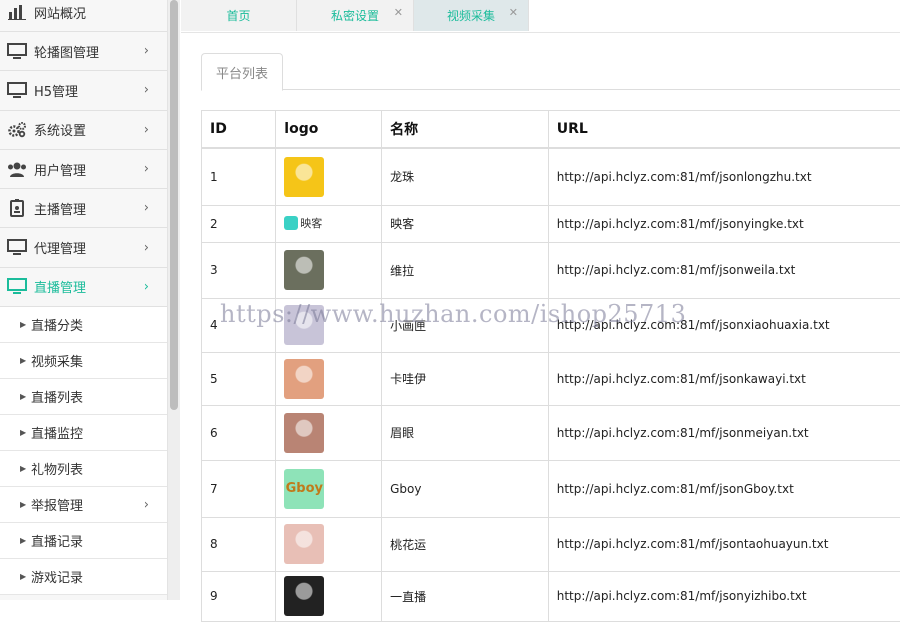 The image size is (900, 622). What do you see at coordinates (355, 15) in the screenshot?
I see `tab-1: 私密设置✕` at bounding box center [355, 15].